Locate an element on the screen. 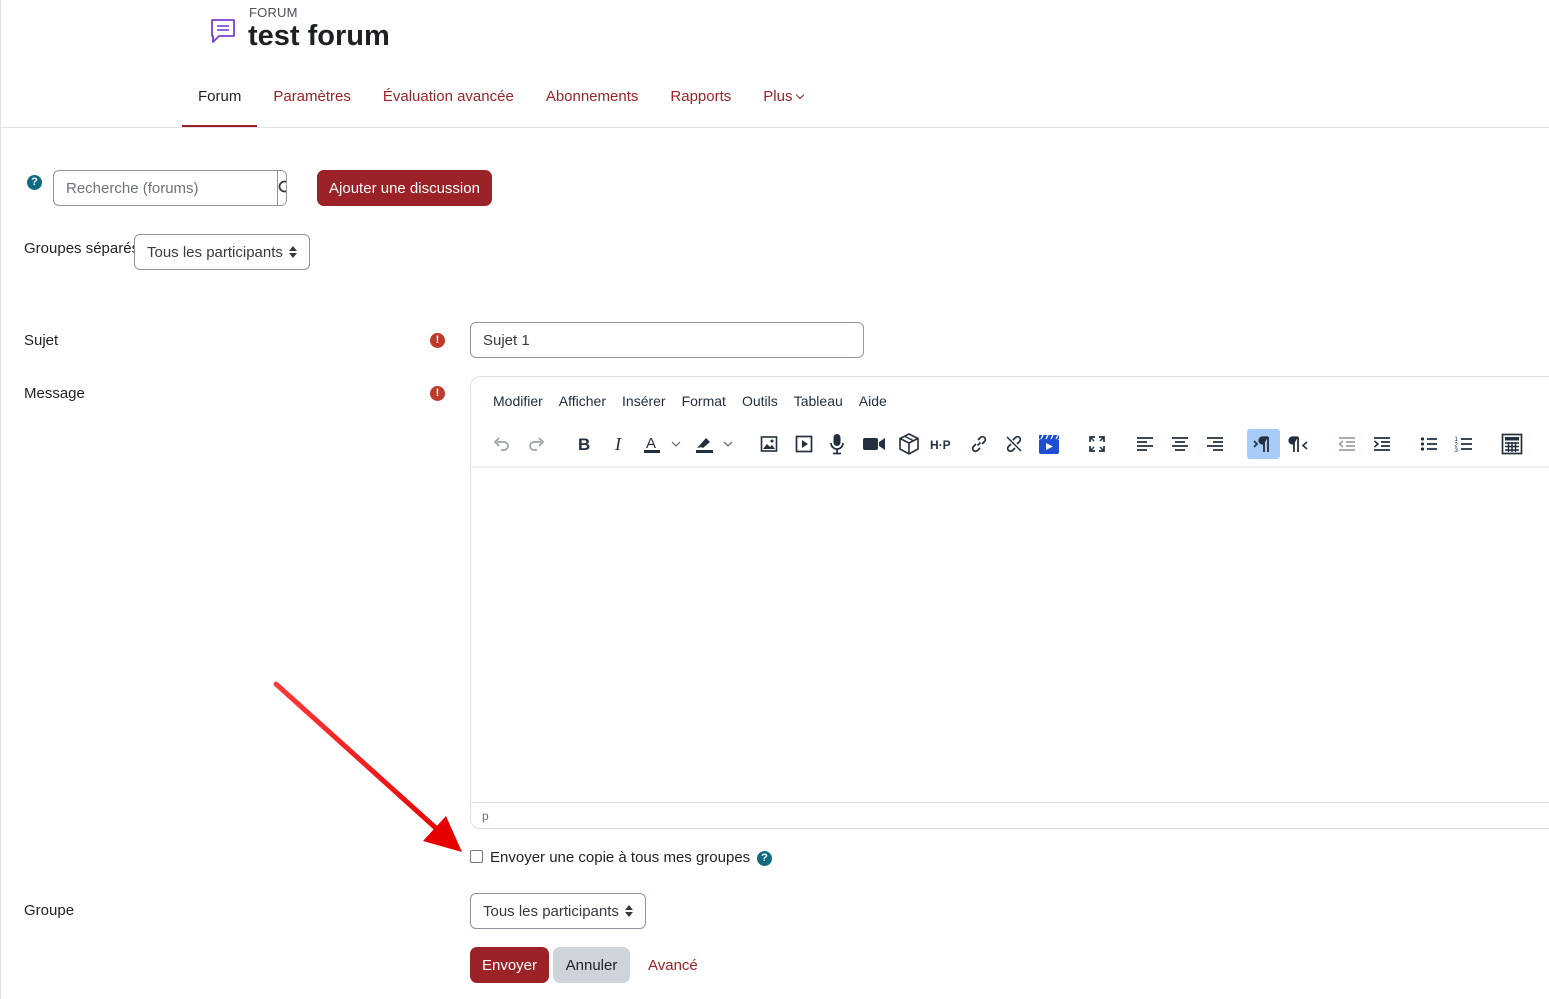  menu-format: Format is located at coordinates (704, 401).